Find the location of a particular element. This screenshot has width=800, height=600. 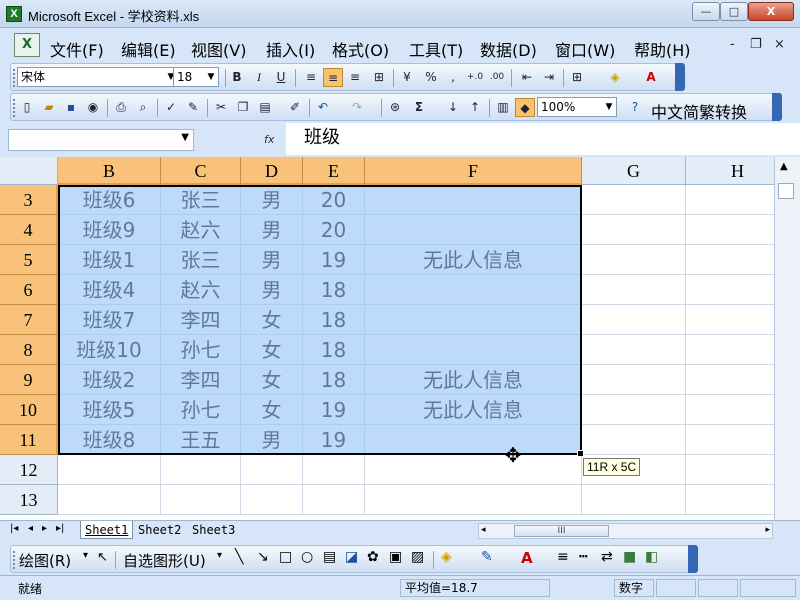

menu-file: 文件(F) is located at coordinates (77, 49).